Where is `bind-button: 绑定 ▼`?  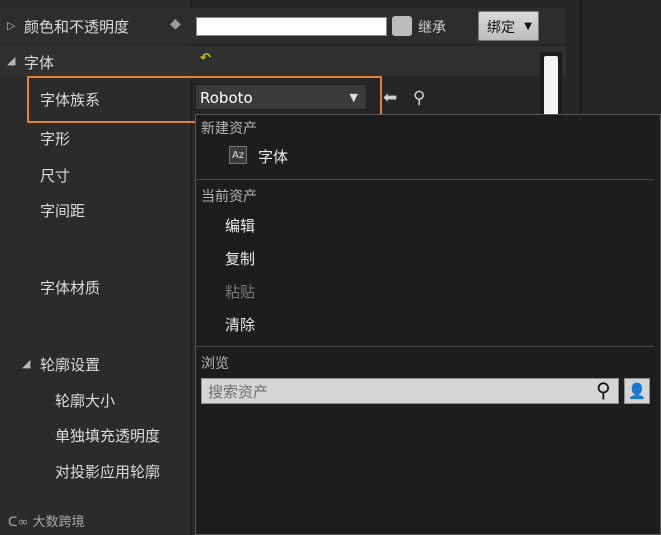
bind-button: 绑定 ▼ is located at coordinates (508, 26).